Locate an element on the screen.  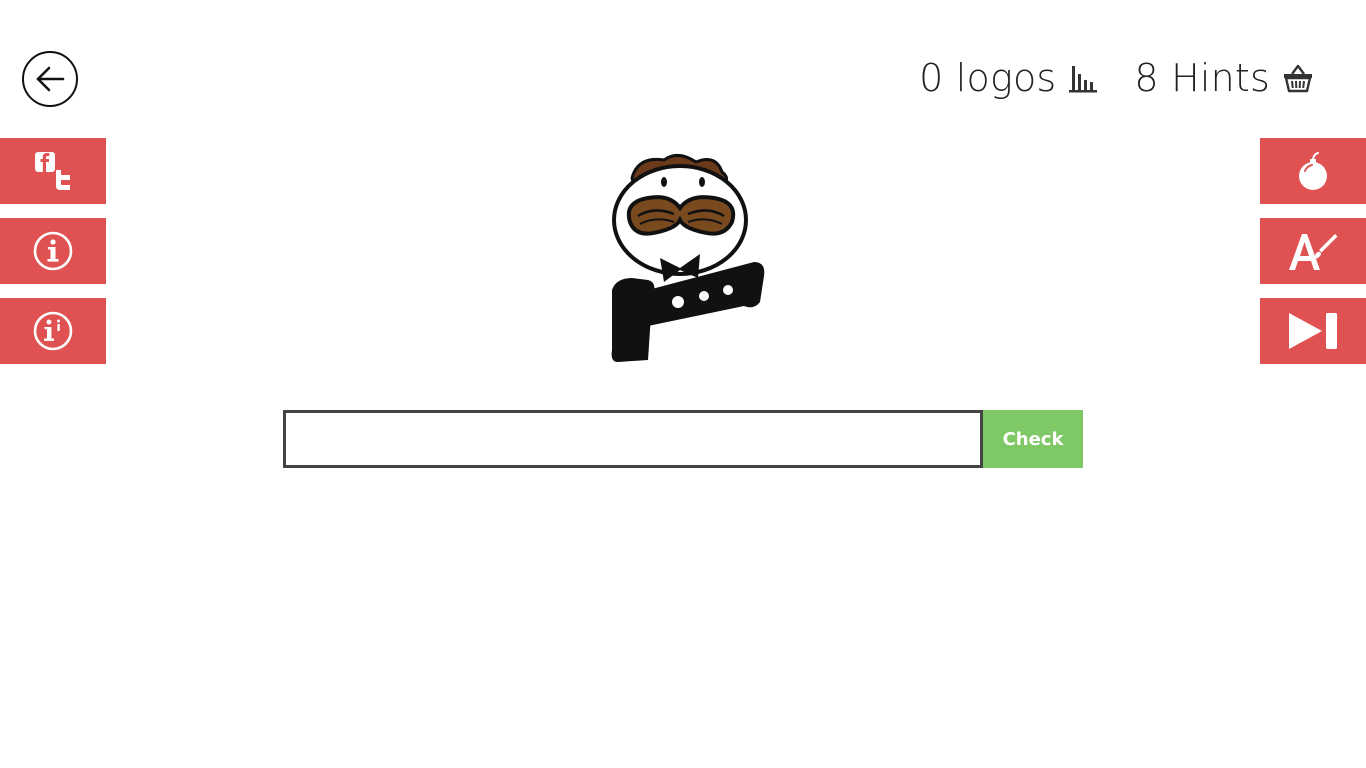
more-info-button is located at coordinates (53, 331).